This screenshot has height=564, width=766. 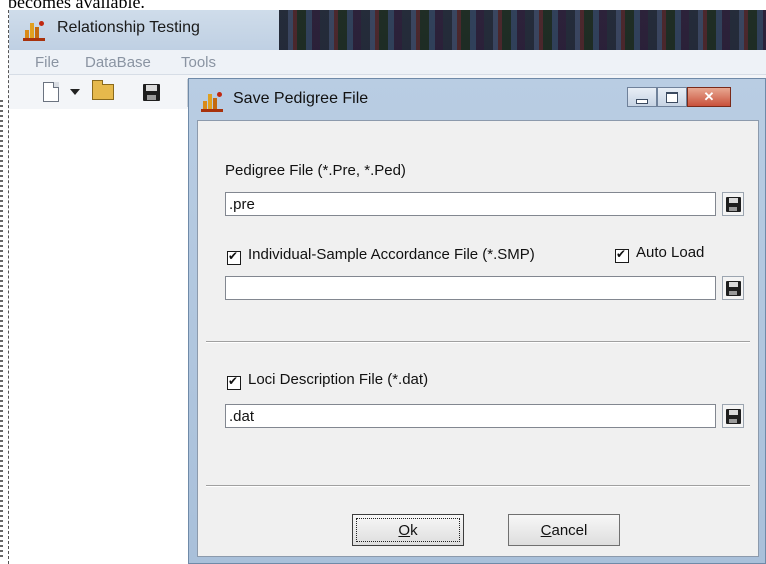 I want to click on cancel-button: Cancel, so click(x=564, y=530).